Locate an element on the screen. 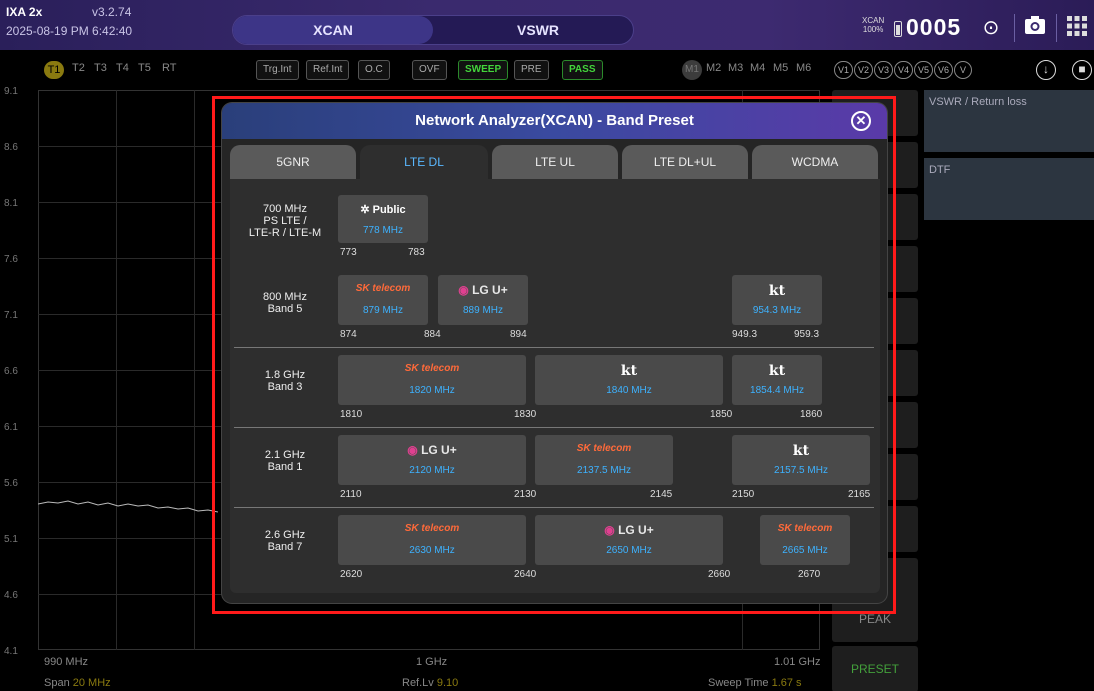  y-tick-label: 5.6 is located at coordinates (11, 483).